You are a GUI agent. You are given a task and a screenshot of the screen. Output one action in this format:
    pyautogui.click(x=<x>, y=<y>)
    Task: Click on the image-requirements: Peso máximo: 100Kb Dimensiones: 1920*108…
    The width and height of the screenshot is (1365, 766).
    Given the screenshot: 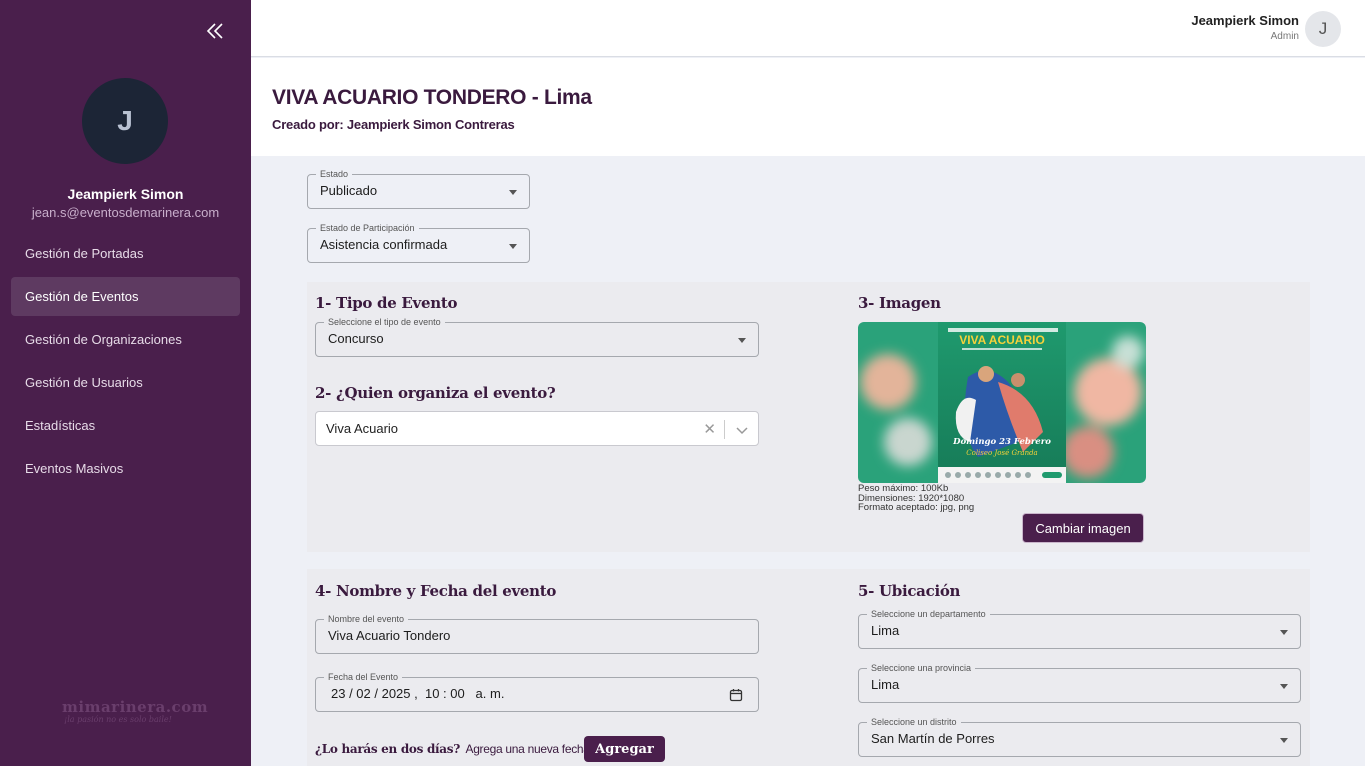 What is the action you would take?
    pyautogui.click(x=916, y=498)
    